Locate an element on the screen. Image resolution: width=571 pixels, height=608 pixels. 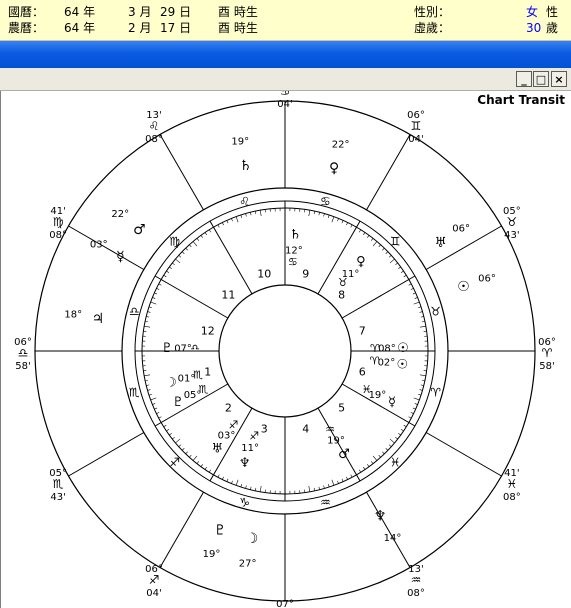
gender-label: 性別： is located at coordinates (432, 12).